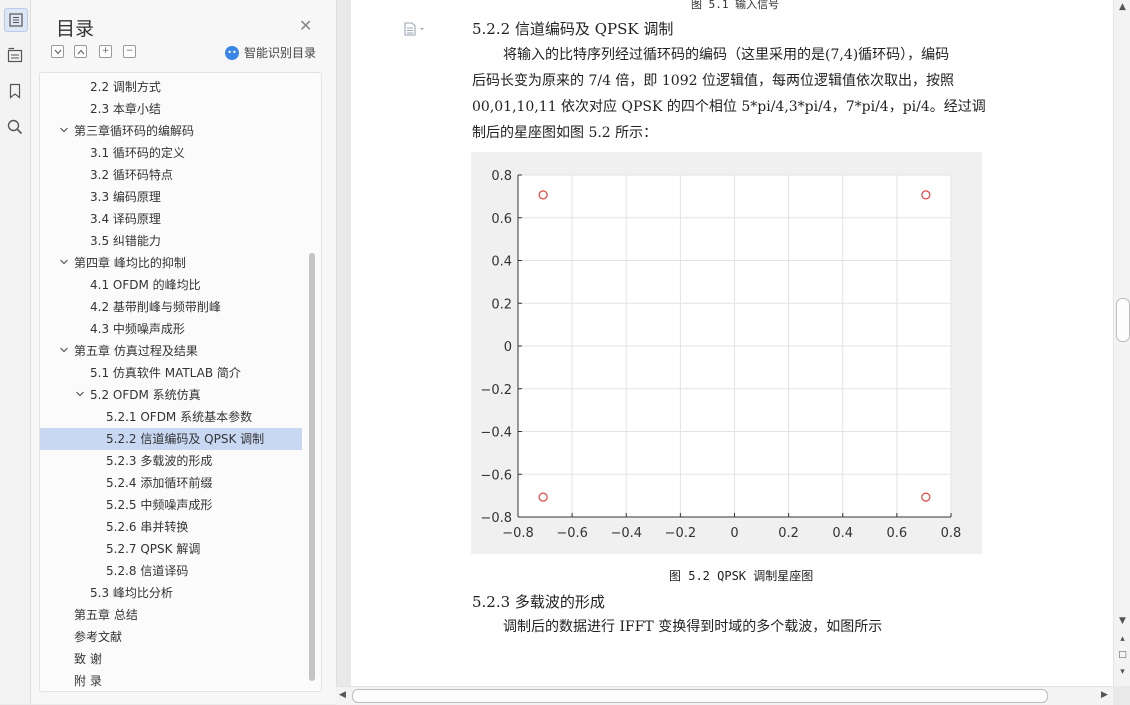 The width and height of the screenshot is (1130, 705). Describe the element at coordinates (171, 153) in the screenshot. I see `toc-item: 3.1 循环码的定义` at that location.